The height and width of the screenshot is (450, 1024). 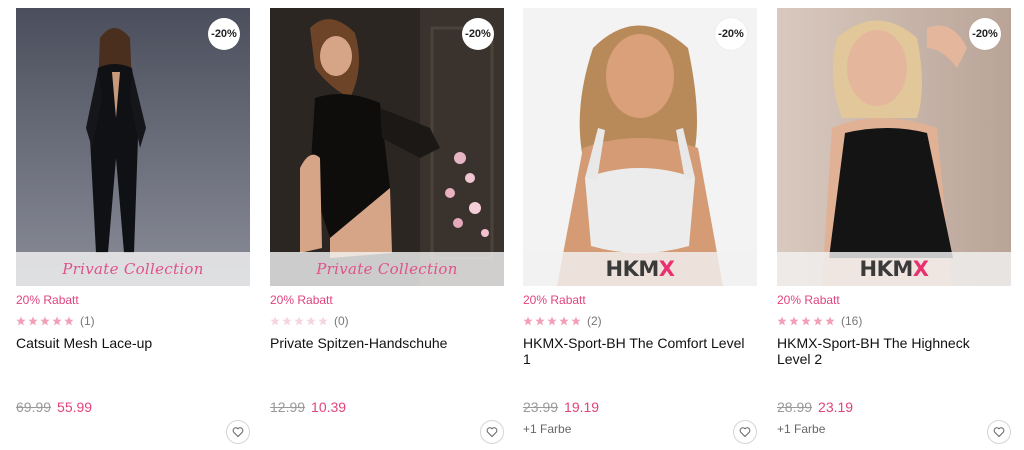 I want to click on rating: (0), so click(x=309, y=321).